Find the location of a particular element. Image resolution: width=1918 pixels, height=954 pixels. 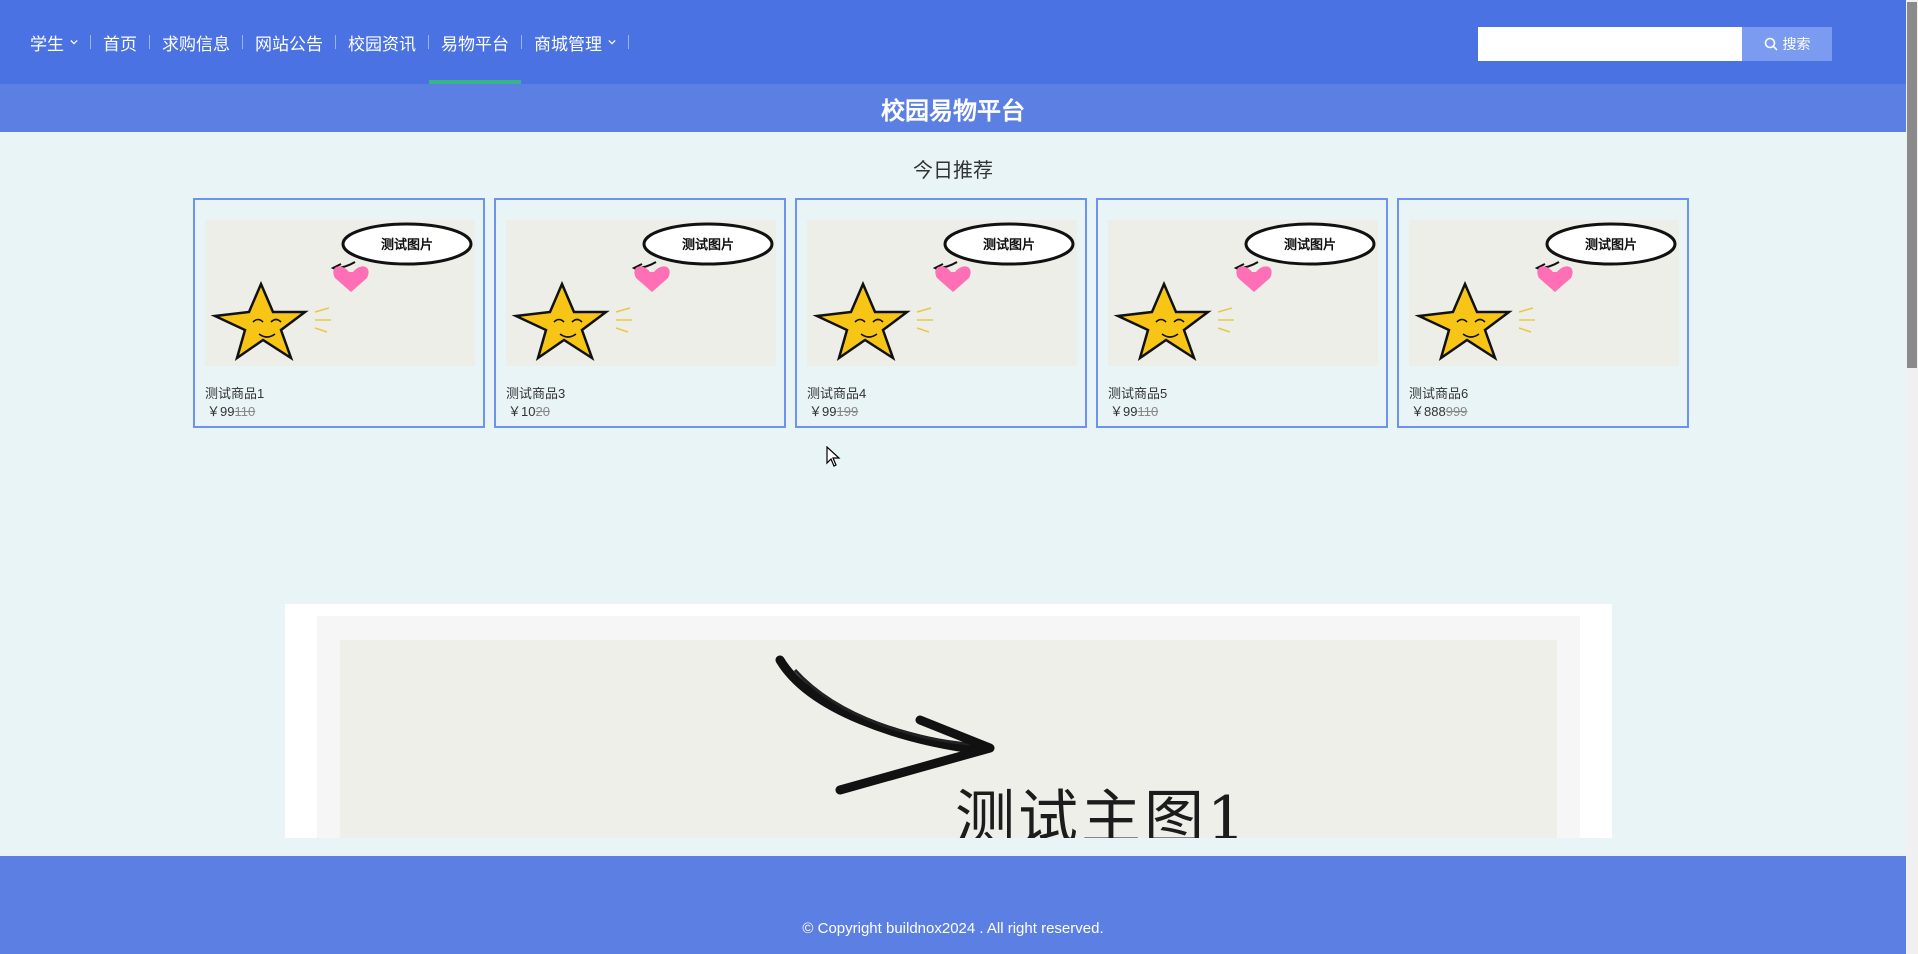

vertical-scrollbar is located at coordinates (1912, 477).